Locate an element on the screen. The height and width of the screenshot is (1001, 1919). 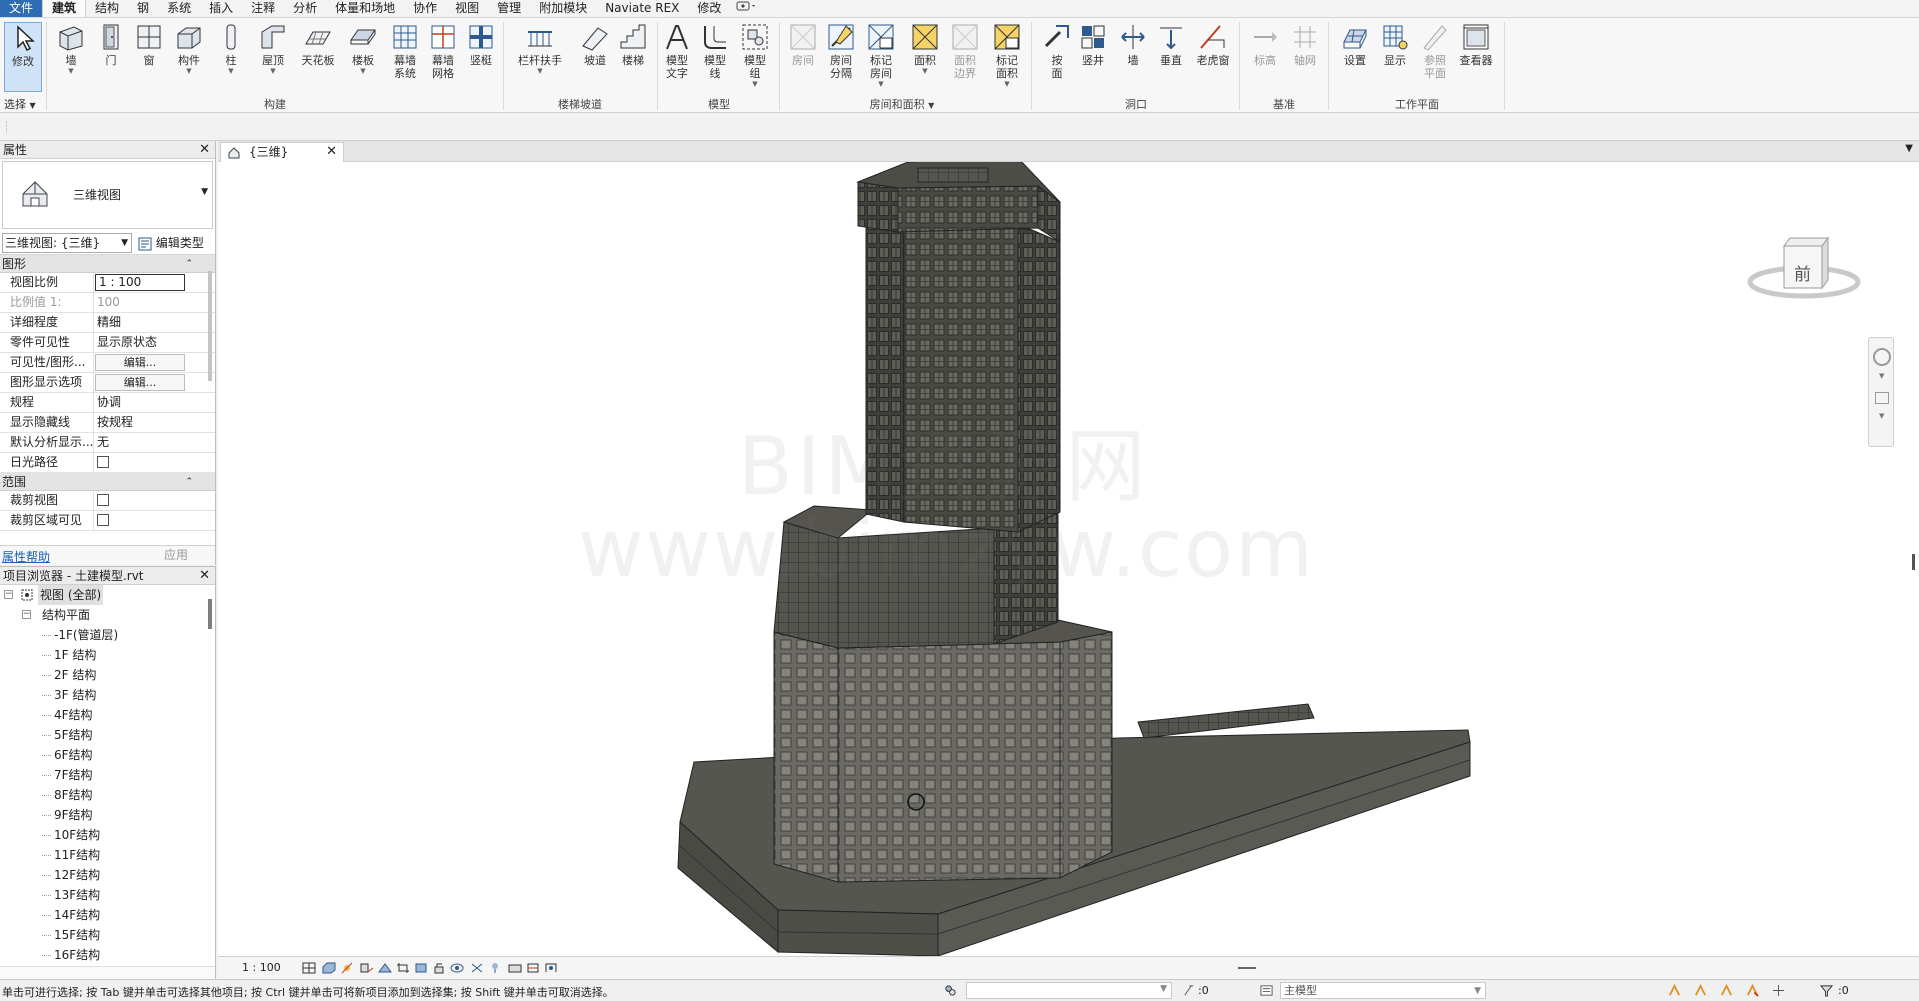
property-value: 精细 is located at coordinates (141, 322).